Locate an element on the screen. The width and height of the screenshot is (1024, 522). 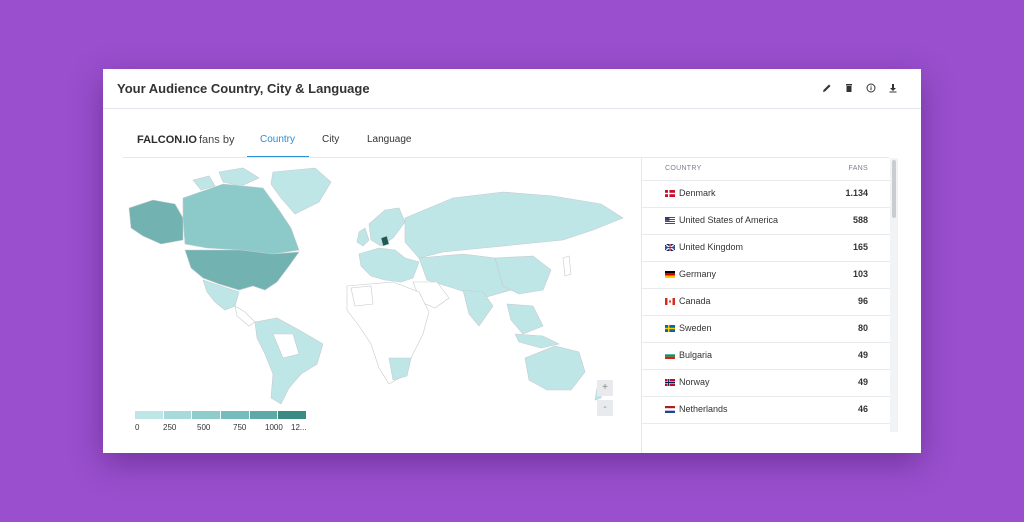
table-row: Netherlands 46 is located at coordinates (766, 409).